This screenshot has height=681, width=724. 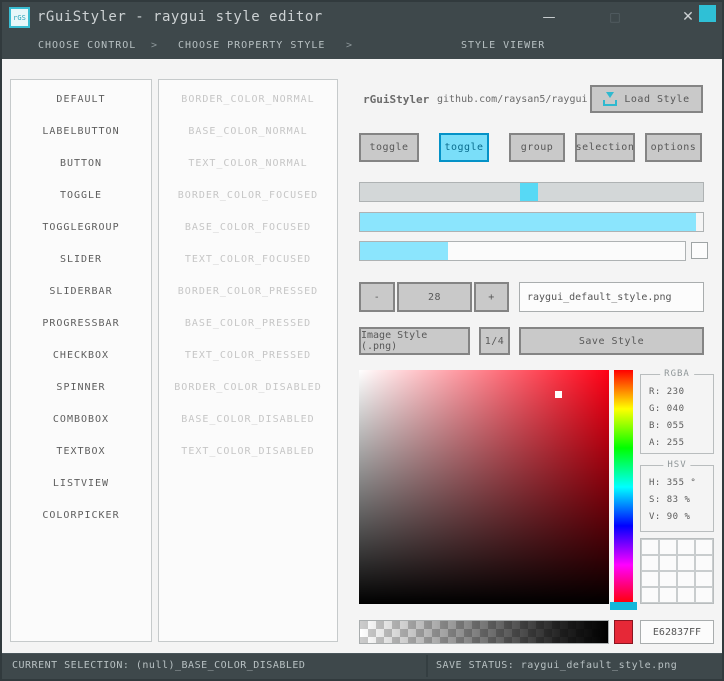 I want to click on control-list-item: TEXTBOX, so click(x=81, y=451).